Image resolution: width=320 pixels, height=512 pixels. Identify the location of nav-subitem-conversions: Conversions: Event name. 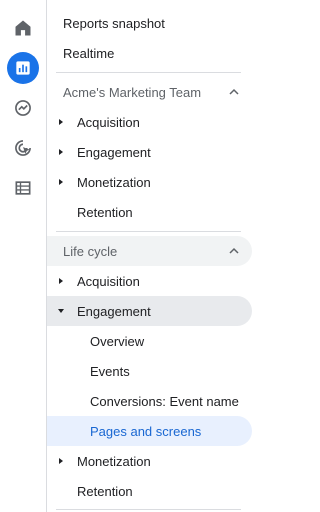
(149, 401).